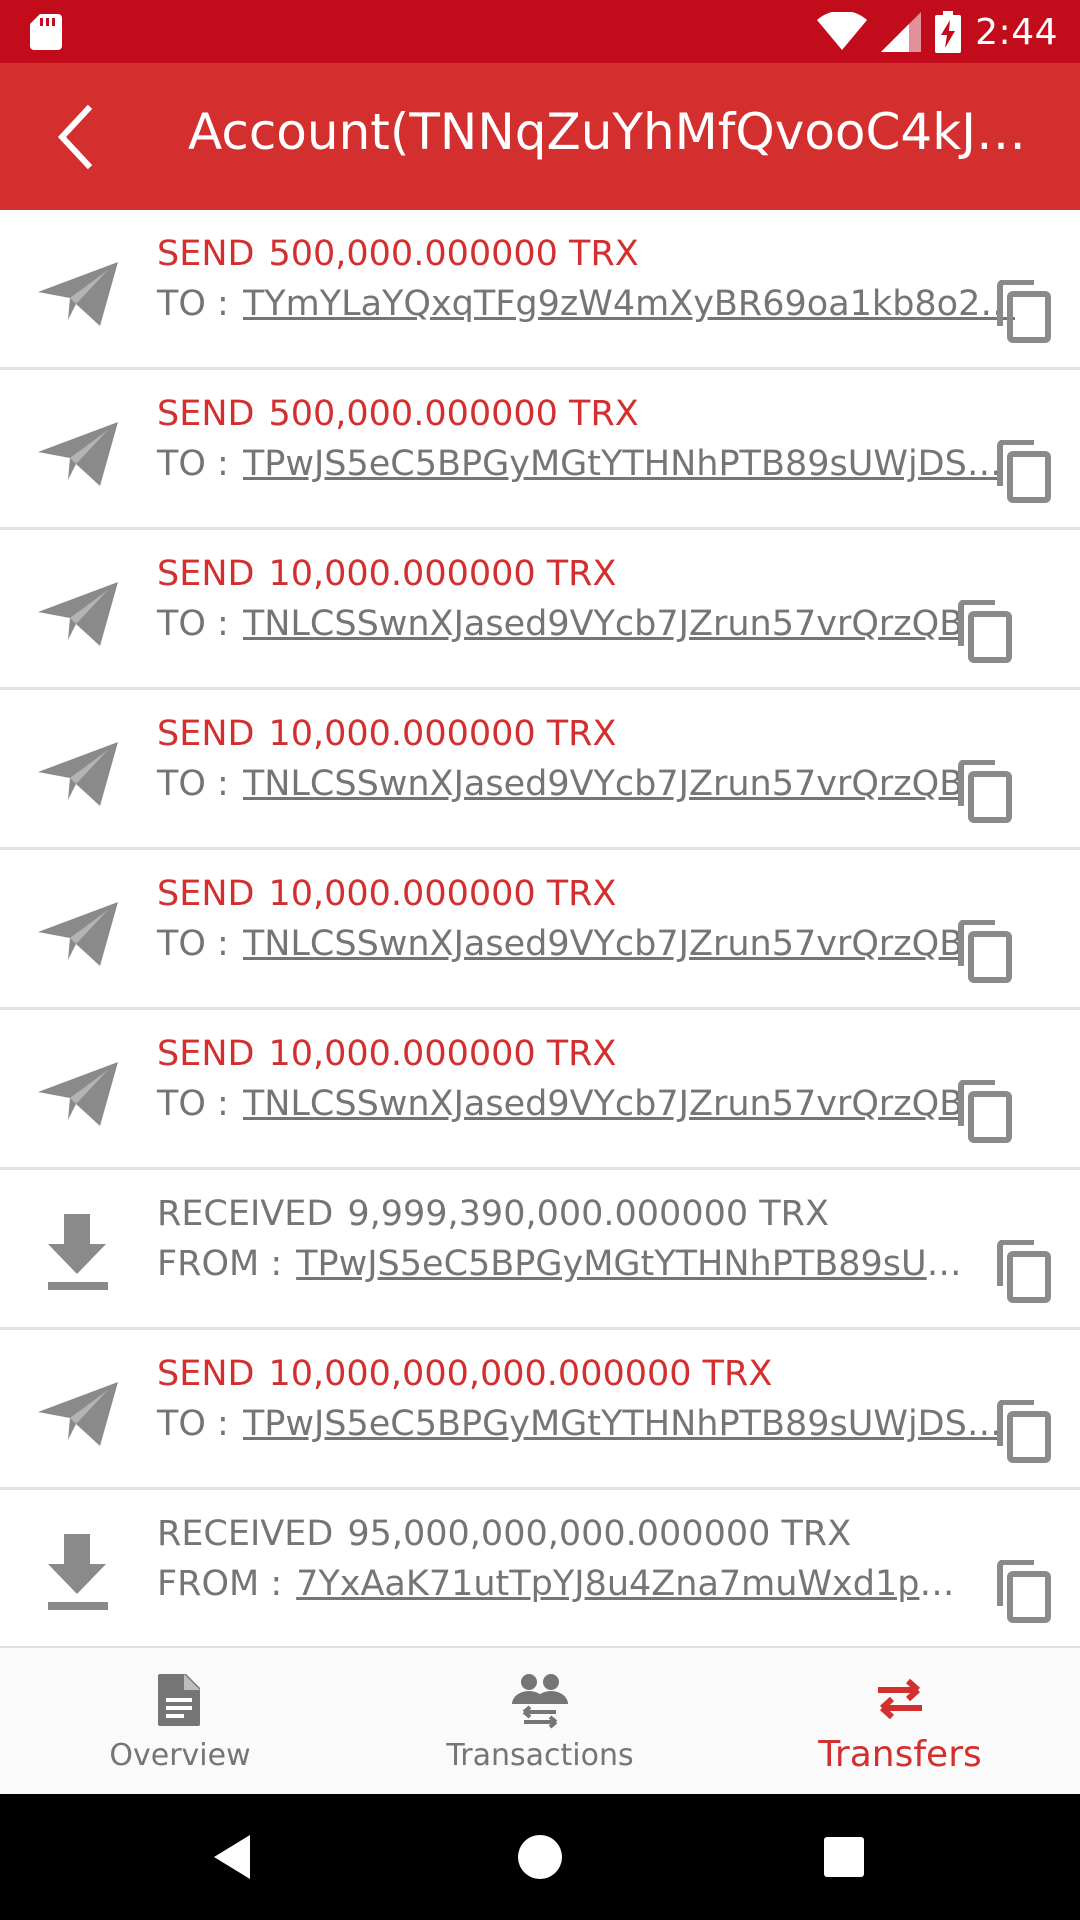 The width and height of the screenshot is (1080, 1920). What do you see at coordinates (842, 31) in the screenshot?
I see `wifi-icon` at bounding box center [842, 31].